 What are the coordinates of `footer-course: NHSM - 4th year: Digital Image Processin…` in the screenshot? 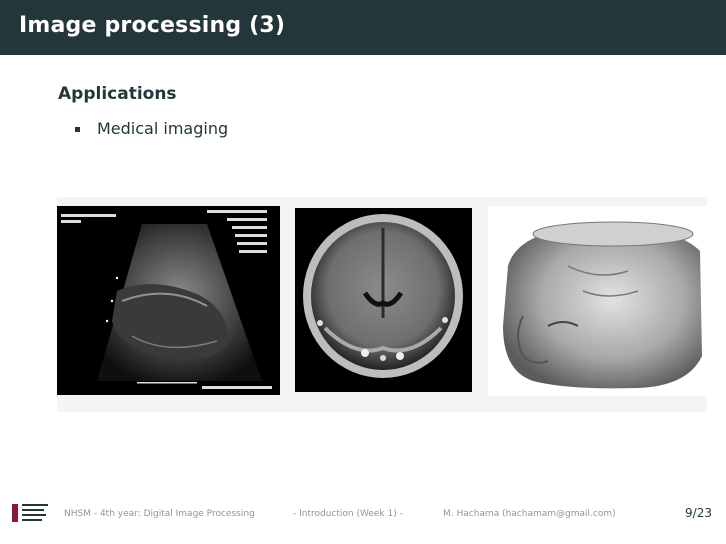 It's located at (159, 514).